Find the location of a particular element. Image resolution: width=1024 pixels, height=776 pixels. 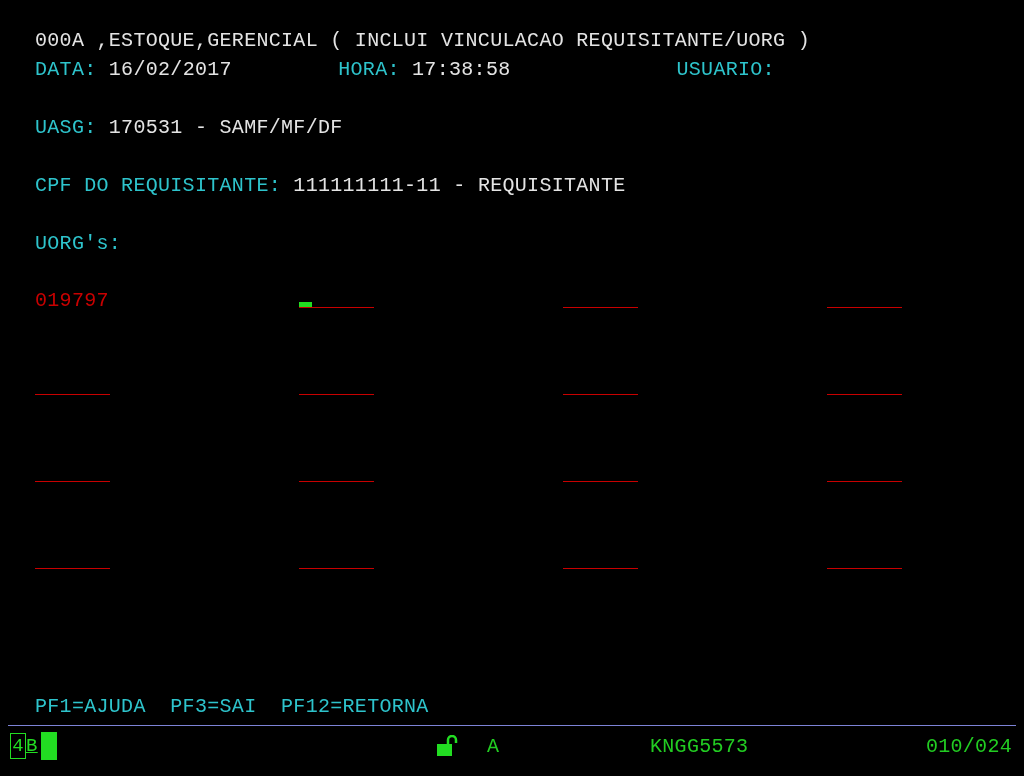

session-number: 4 is located at coordinates (18, 746).